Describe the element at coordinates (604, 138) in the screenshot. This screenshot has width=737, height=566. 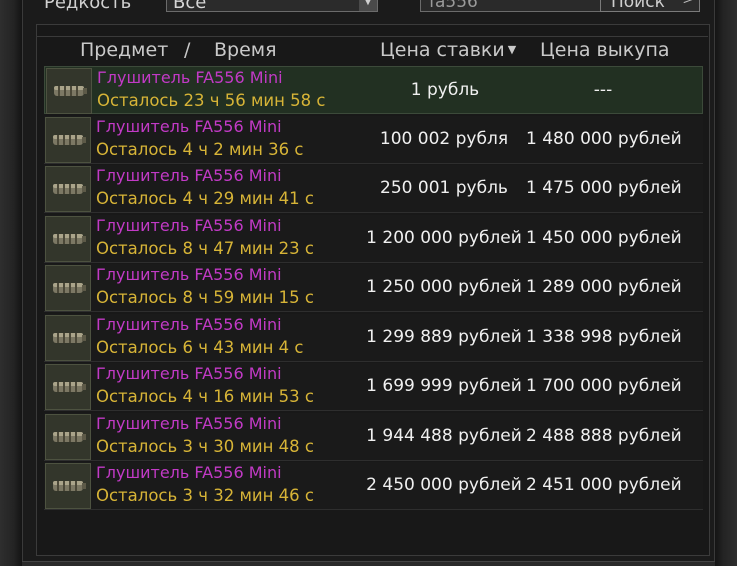
I see `lot-buyout-price: 1 480 000 рублей` at that location.